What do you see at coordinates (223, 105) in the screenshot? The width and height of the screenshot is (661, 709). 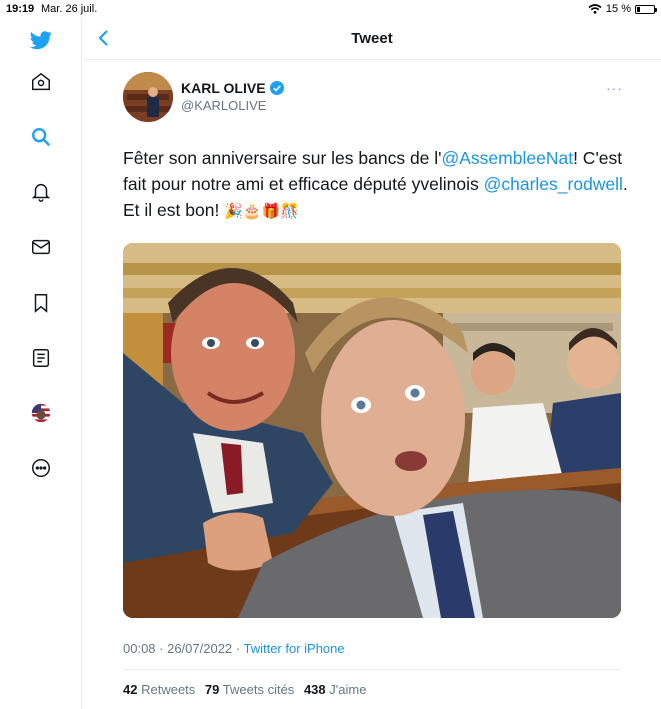 I see `author-handle: @KARLOLIVE` at bounding box center [223, 105].